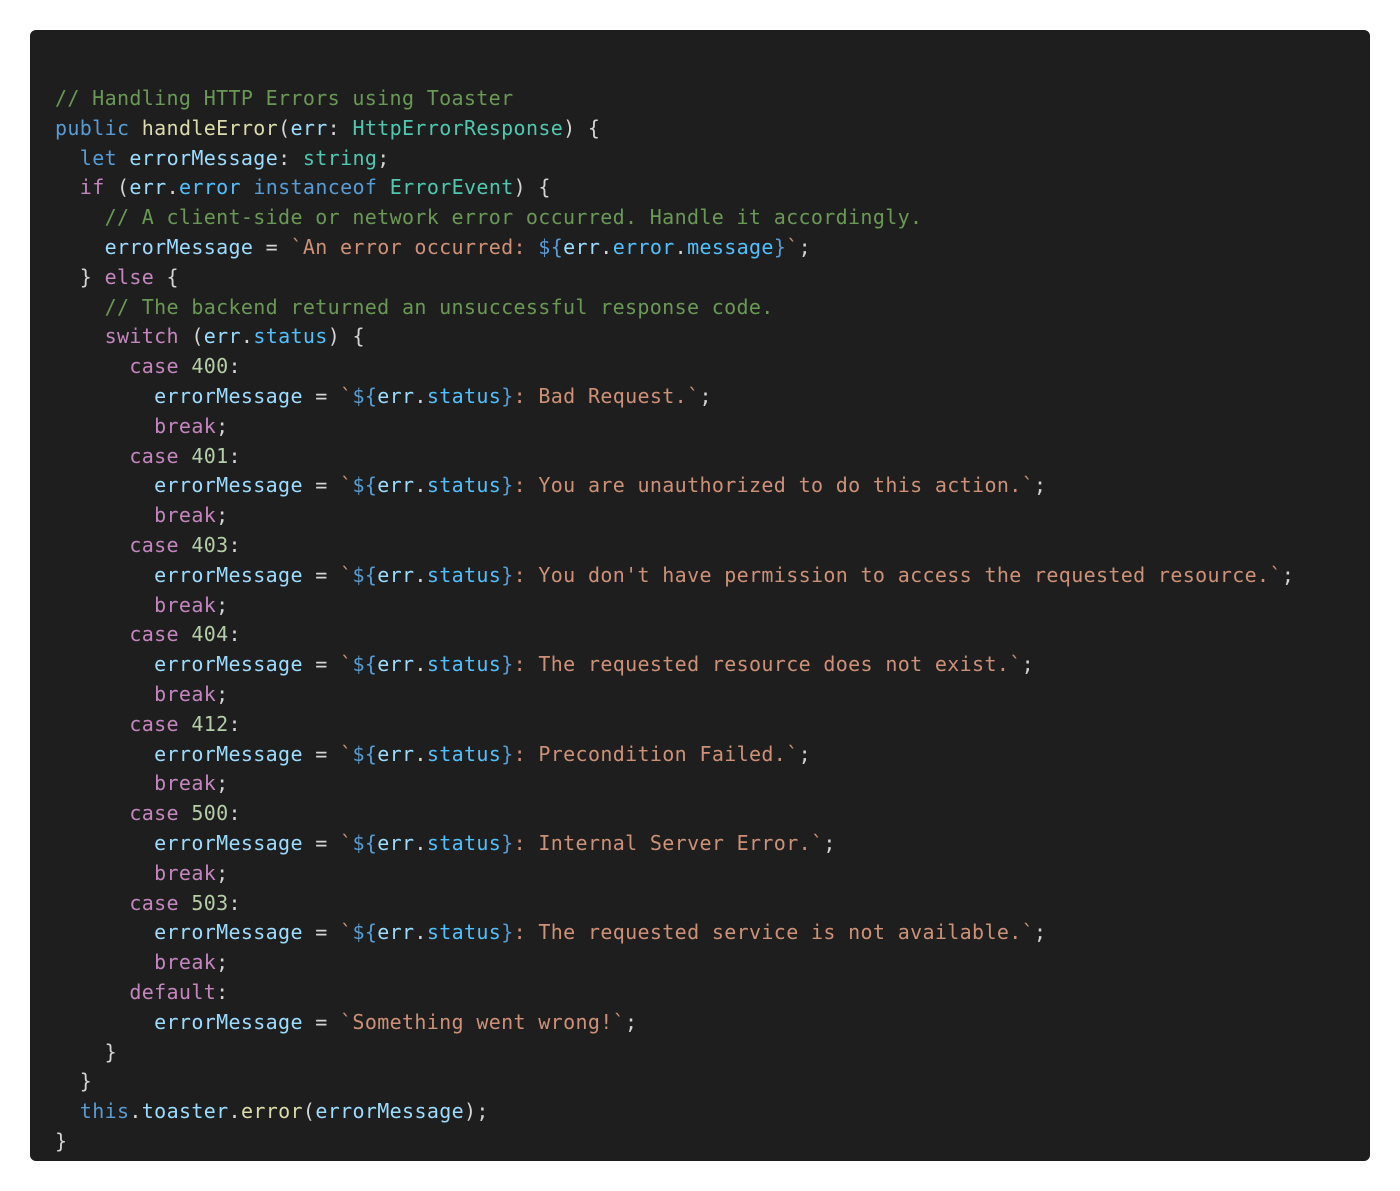 The height and width of the screenshot is (1191, 1400). What do you see at coordinates (712, 367) in the screenshot?
I see `code-line: case 400:` at bounding box center [712, 367].